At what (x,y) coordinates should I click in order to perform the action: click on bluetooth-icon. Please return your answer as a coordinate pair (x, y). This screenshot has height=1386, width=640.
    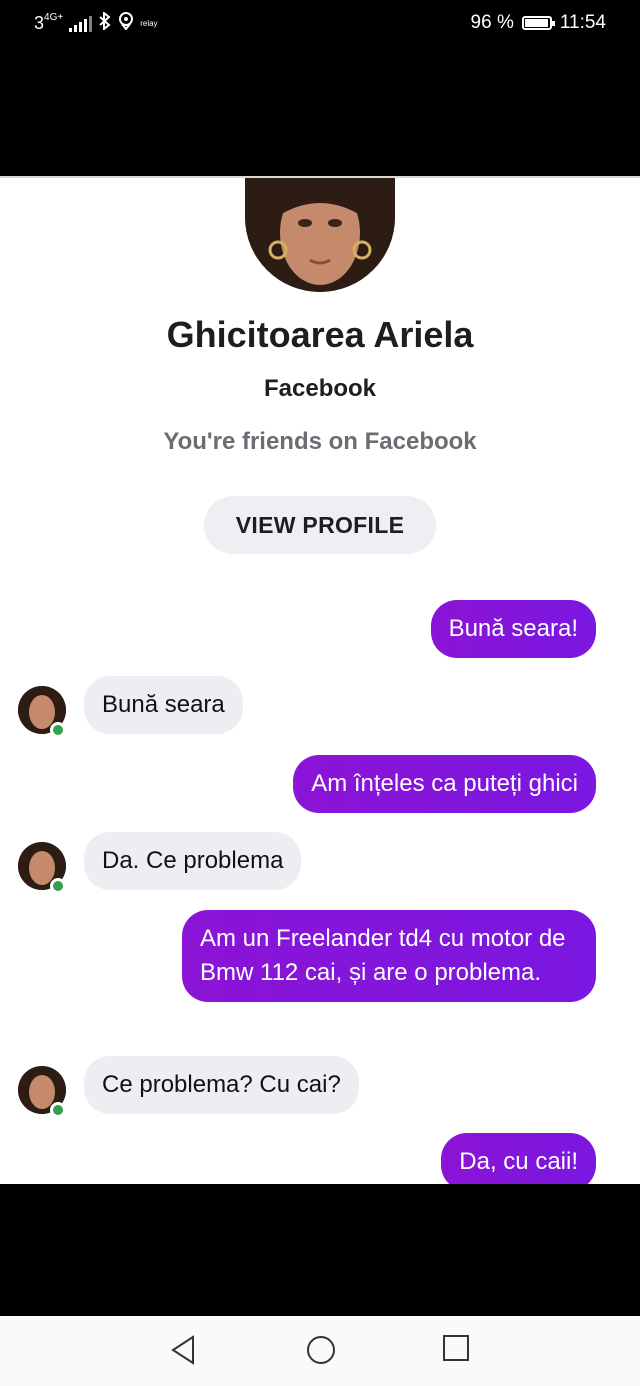
    Looking at the image, I should click on (105, 22).